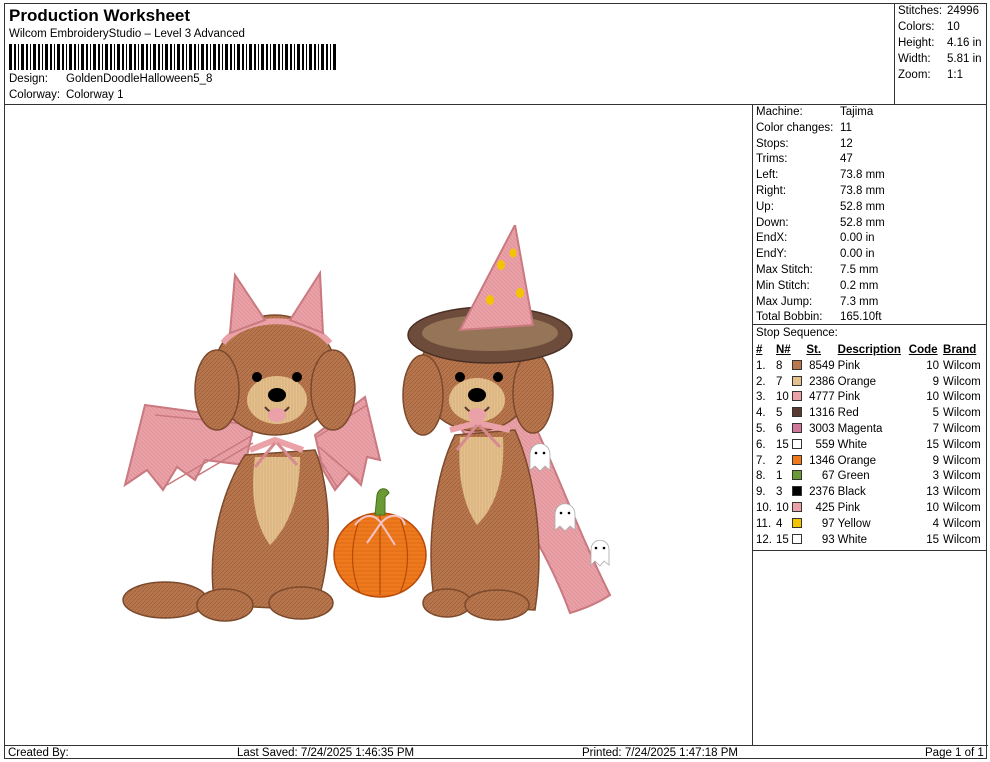  I want to click on col-needle: N#, so click(783, 350).